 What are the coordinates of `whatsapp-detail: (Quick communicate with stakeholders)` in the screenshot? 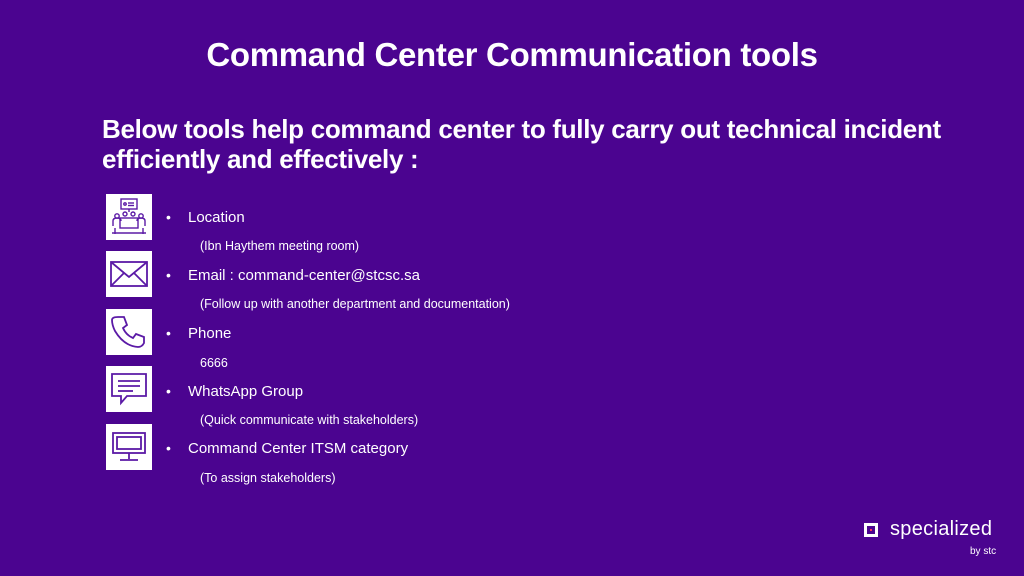 It's located at (309, 420).